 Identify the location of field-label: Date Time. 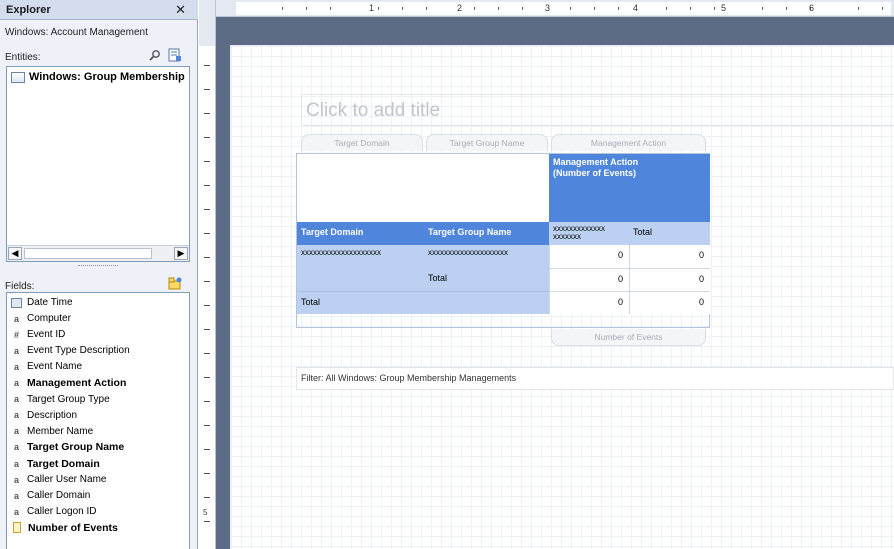
(50, 302).